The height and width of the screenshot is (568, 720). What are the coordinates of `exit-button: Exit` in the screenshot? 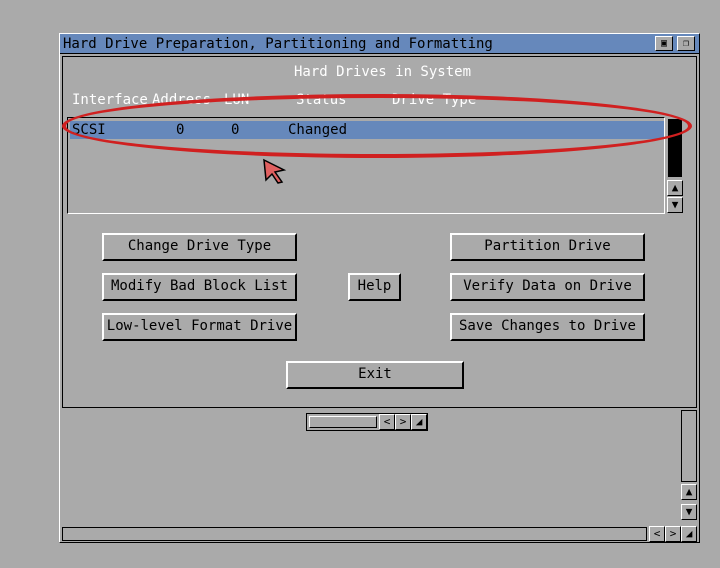 It's located at (375, 375).